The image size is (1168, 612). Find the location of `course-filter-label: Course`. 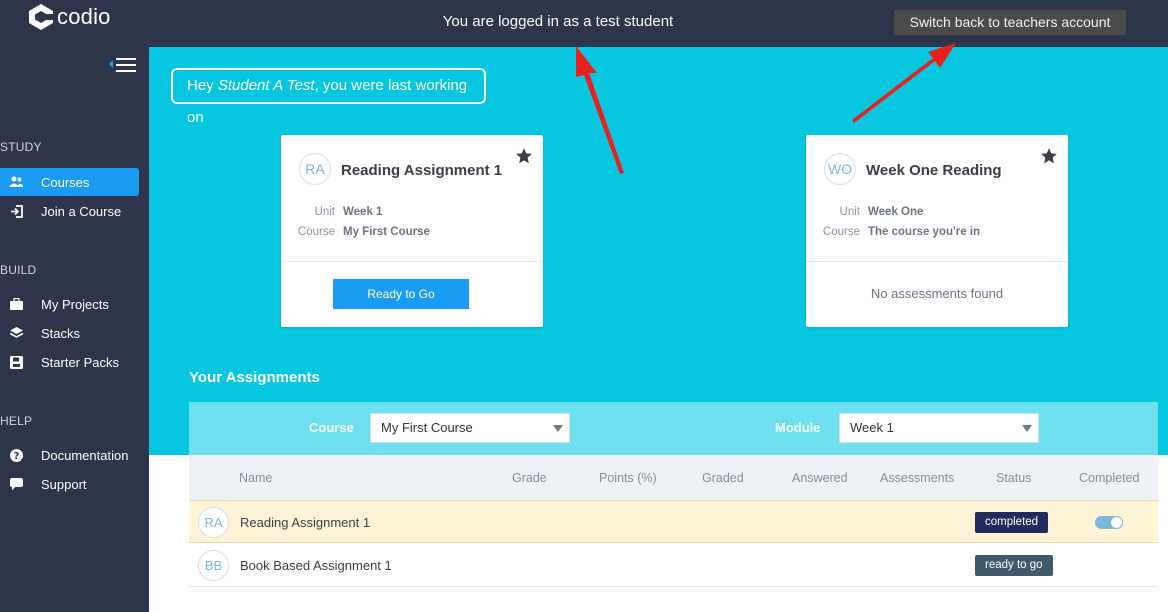

course-filter-label: Course is located at coordinates (331, 427).